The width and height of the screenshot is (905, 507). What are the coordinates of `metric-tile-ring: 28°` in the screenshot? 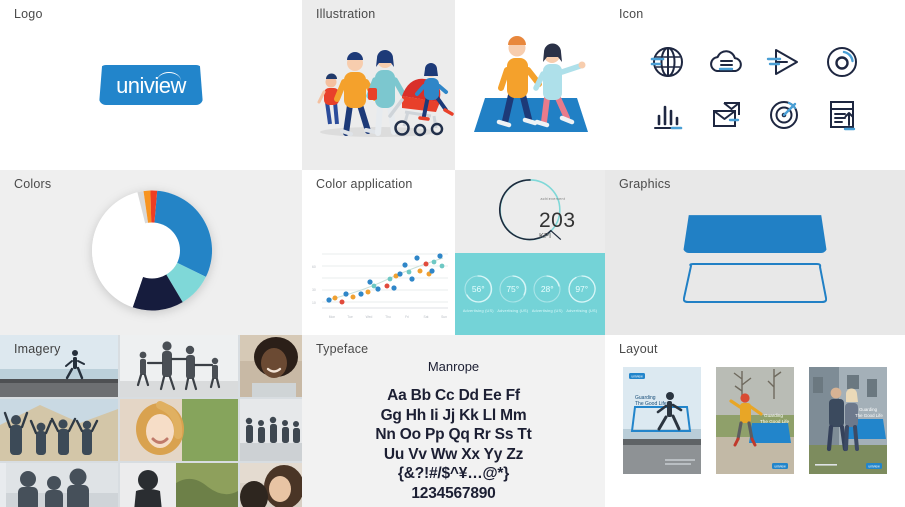 It's located at (547, 289).